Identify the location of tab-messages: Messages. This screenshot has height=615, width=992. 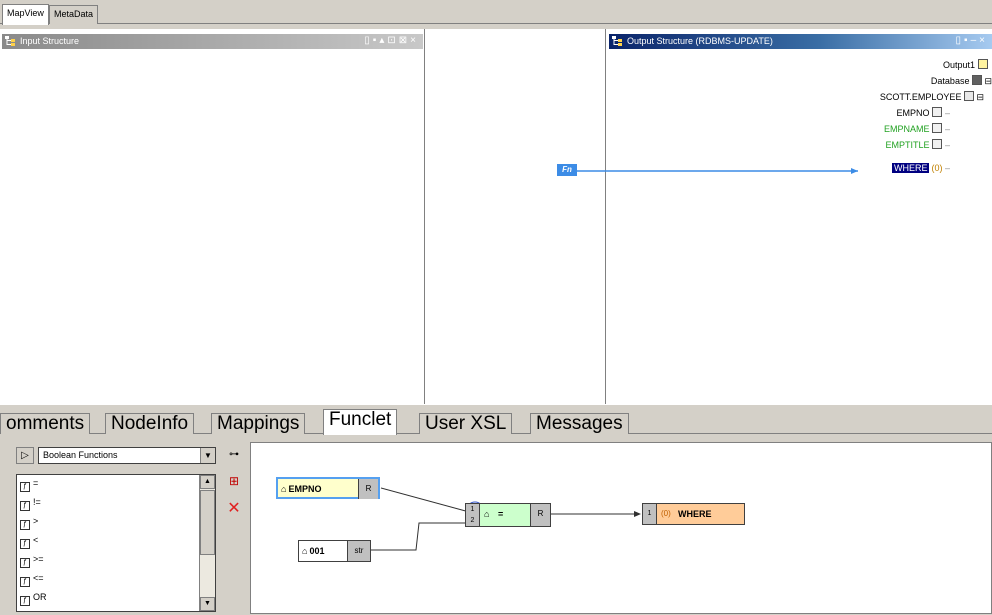
(579, 424).